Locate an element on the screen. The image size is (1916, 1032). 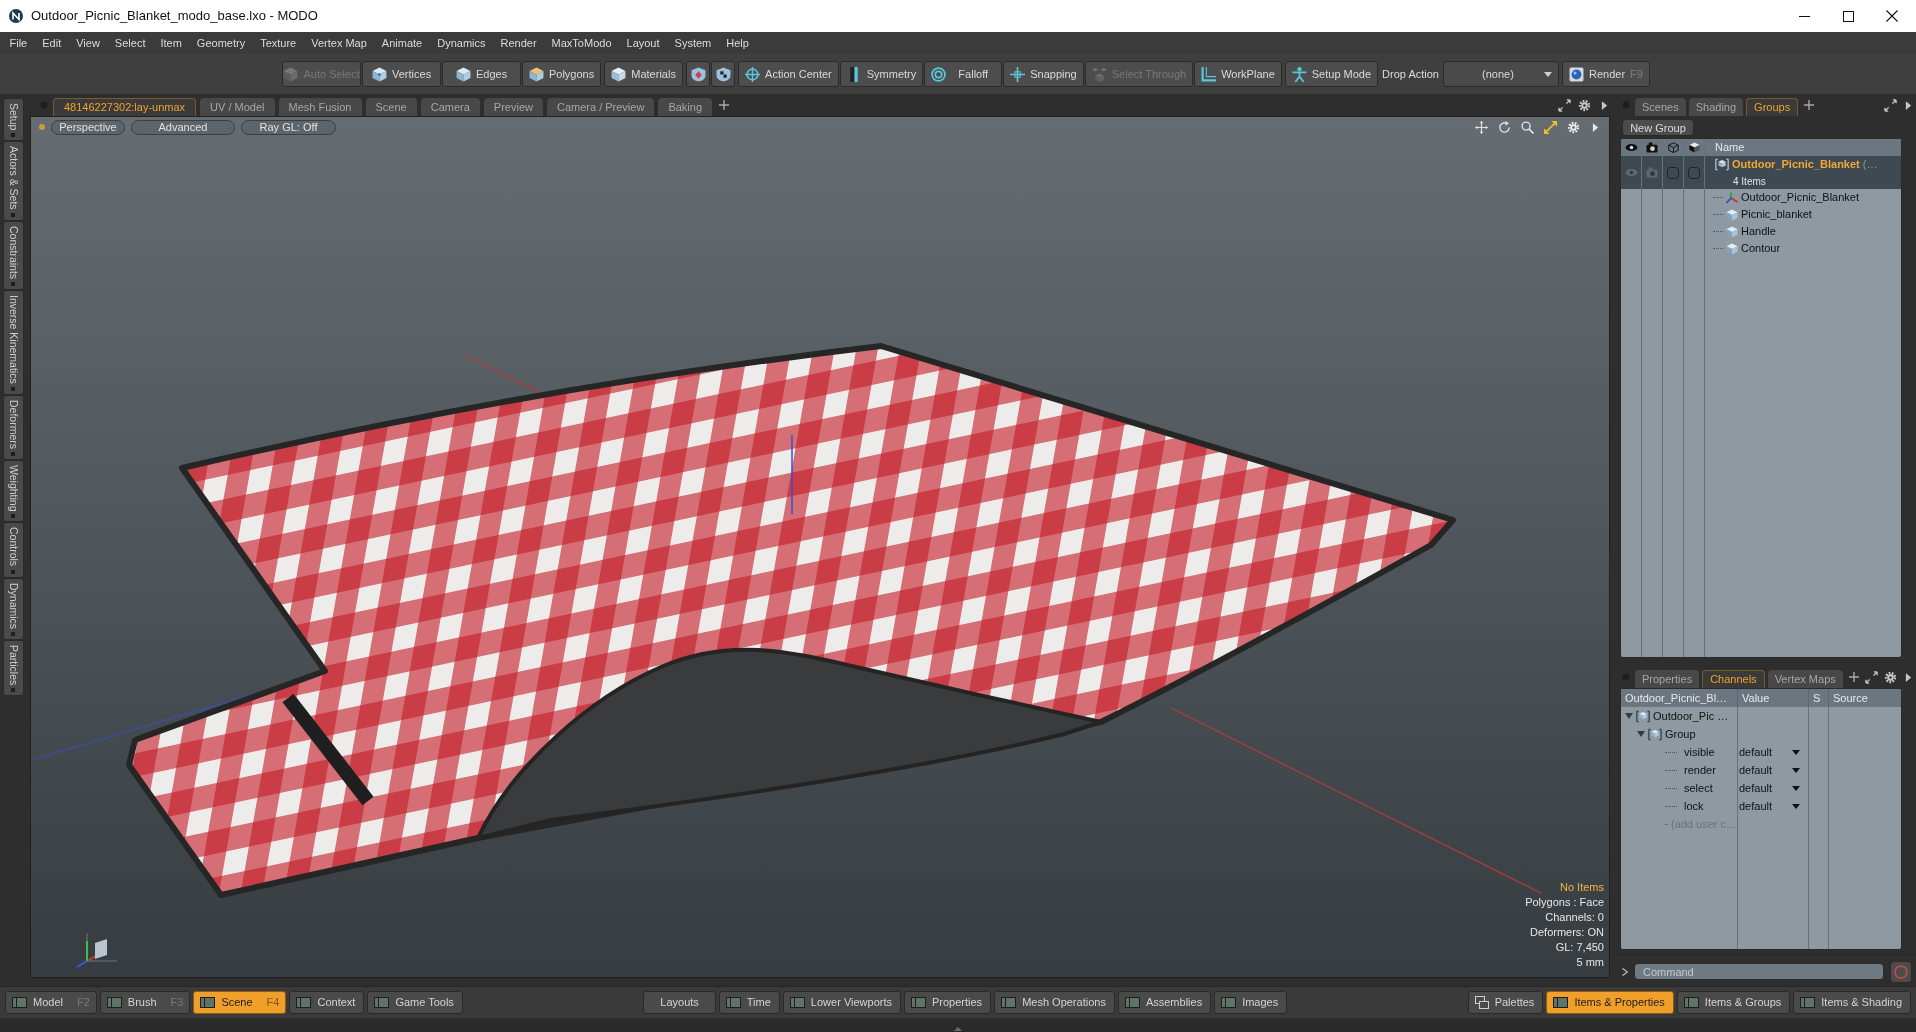
menu-item: Animate is located at coordinates (402, 43).